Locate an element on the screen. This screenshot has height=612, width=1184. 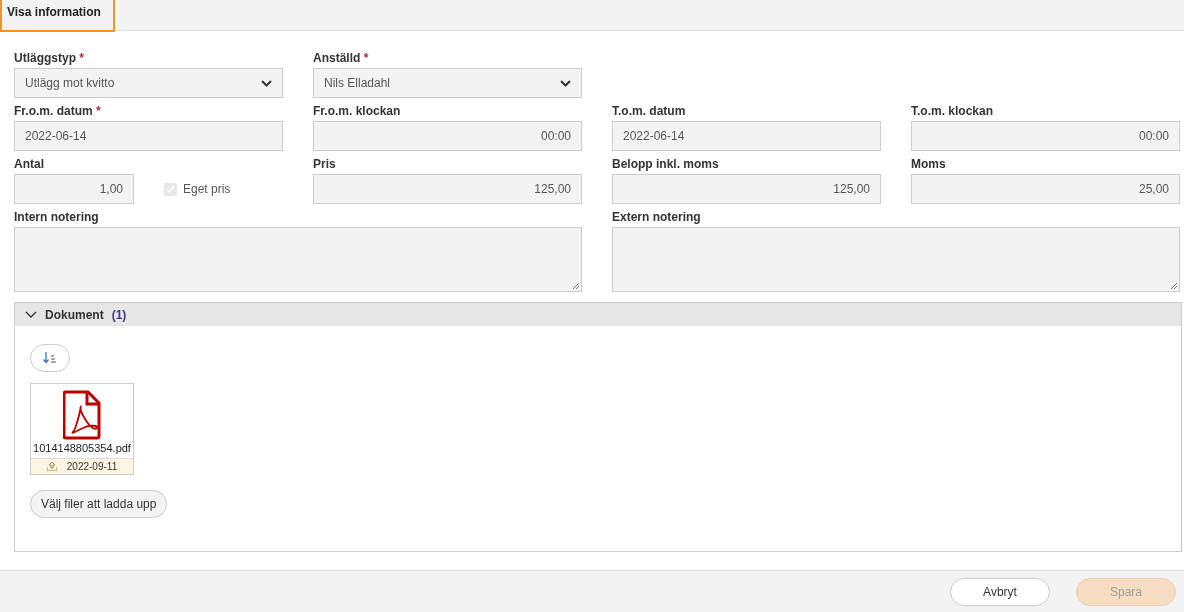
dialog-tab: Visa information is located at coordinates (57, 16).